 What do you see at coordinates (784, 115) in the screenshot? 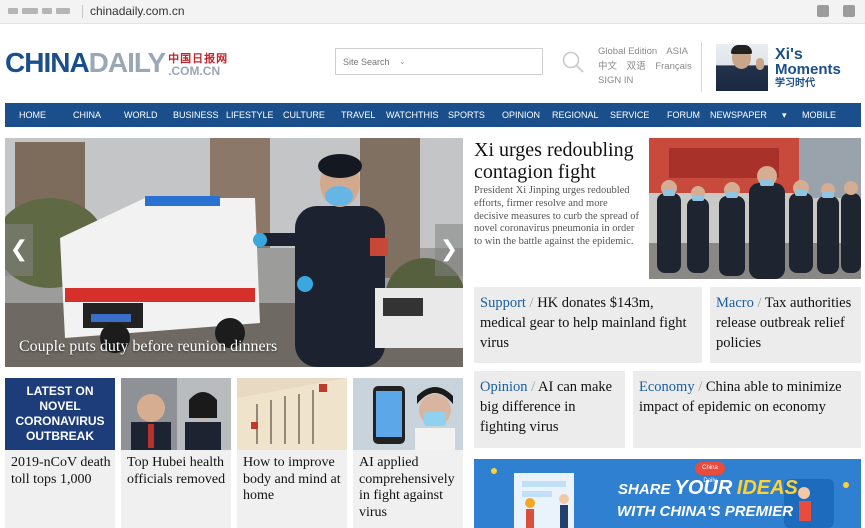
I see `nav-more-dropdown: ▾` at bounding box center [784, 115].